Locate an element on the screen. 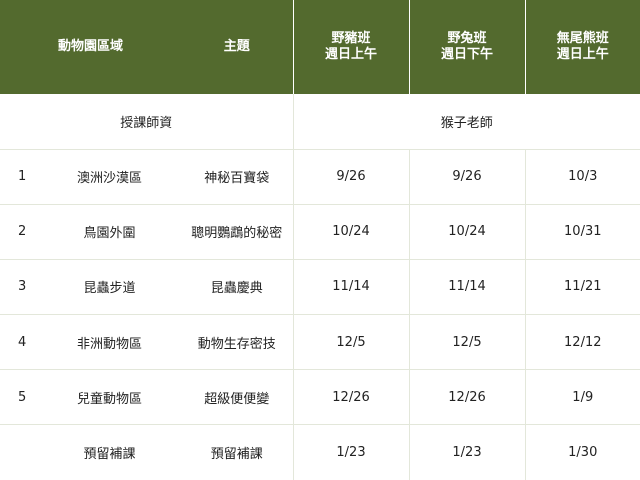  row-topic: 預留補課 is located at coordinates (237, 452).